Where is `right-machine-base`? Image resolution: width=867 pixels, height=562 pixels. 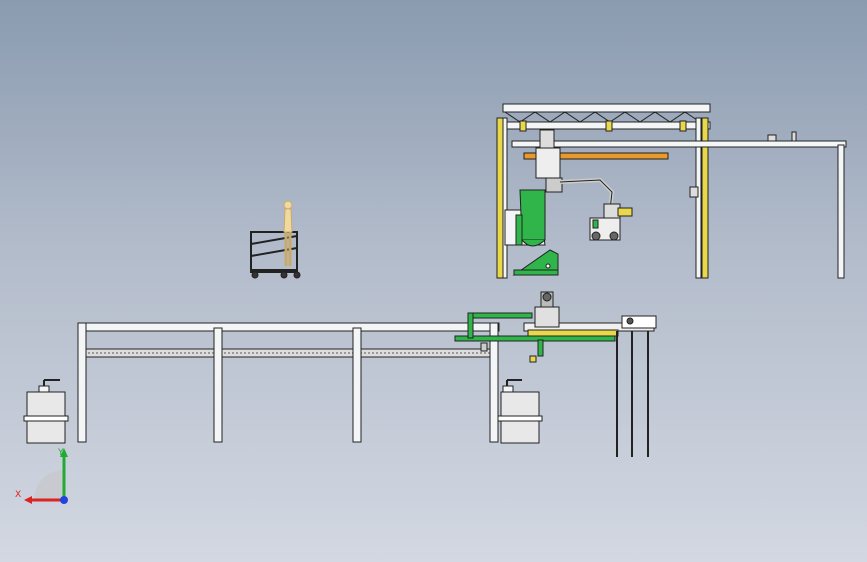
right-machine-base is located at coordinates (520, 411).